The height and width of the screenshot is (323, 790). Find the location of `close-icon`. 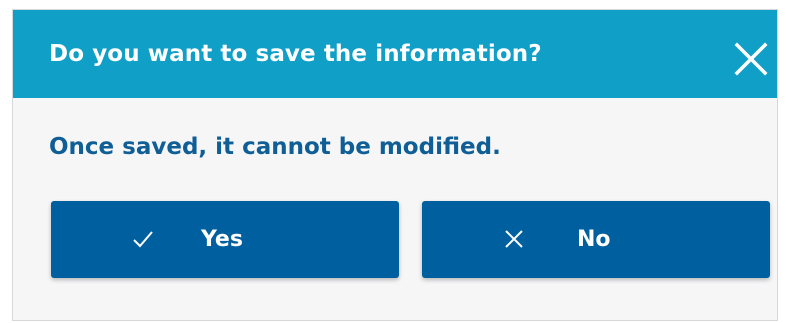

close-icon is located at coordinates (751, 59).